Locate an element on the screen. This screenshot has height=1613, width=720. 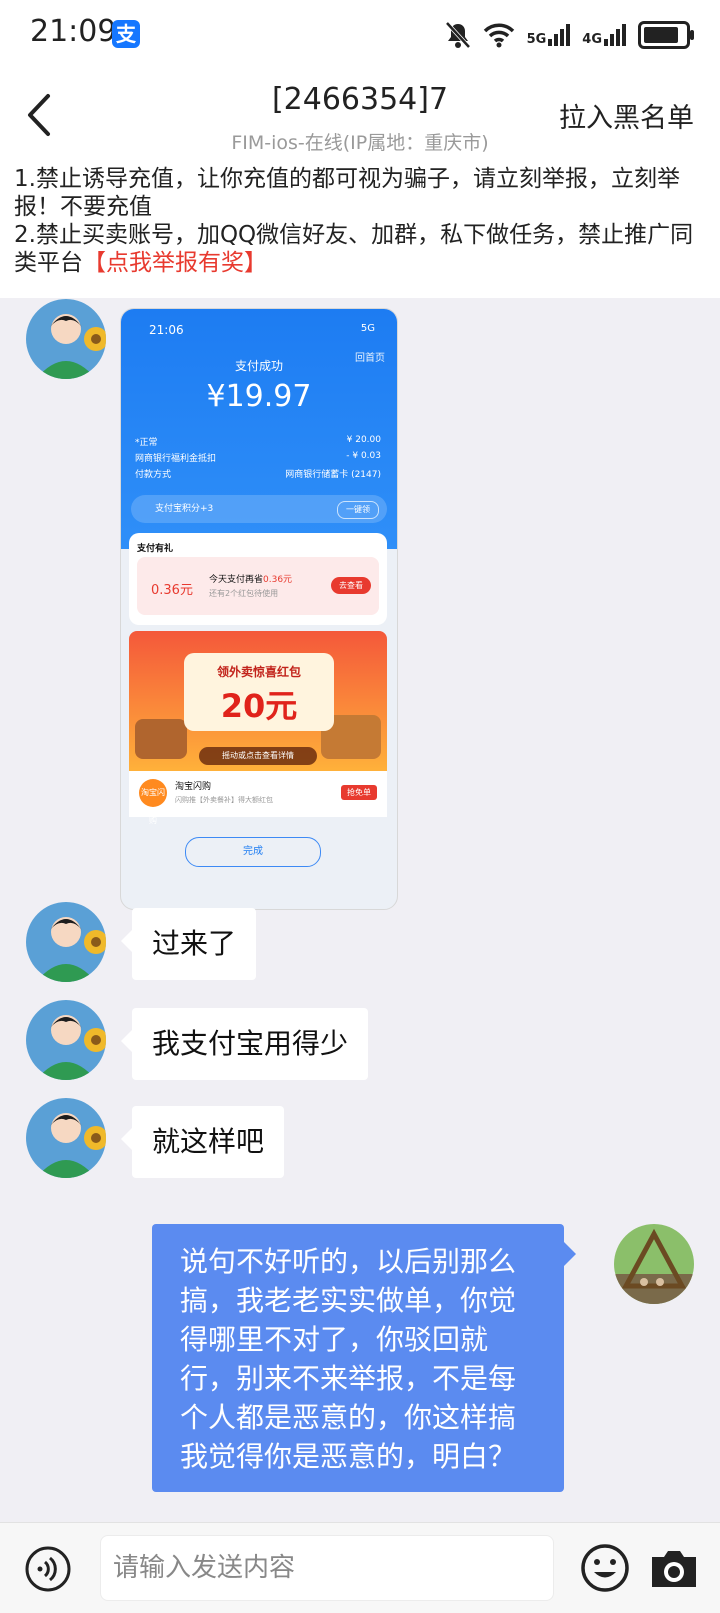
shot-promo-banner: 领外卖惊喜红包 20元 摇动或点击查看详情 is located at coordinates (258, 701).